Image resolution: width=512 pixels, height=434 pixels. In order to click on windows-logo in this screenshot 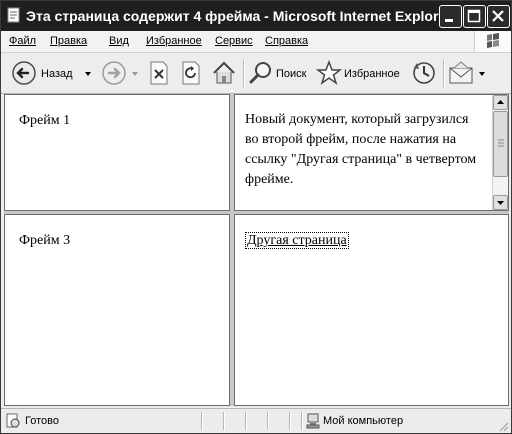, I will do `click(492, 41)`.